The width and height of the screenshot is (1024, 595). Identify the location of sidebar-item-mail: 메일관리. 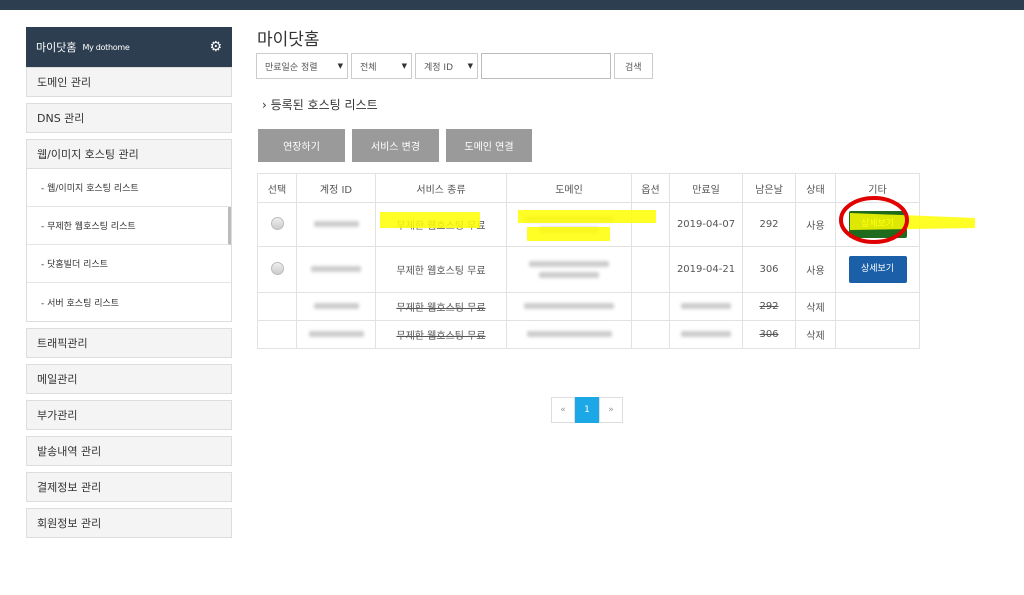
(129, 379).